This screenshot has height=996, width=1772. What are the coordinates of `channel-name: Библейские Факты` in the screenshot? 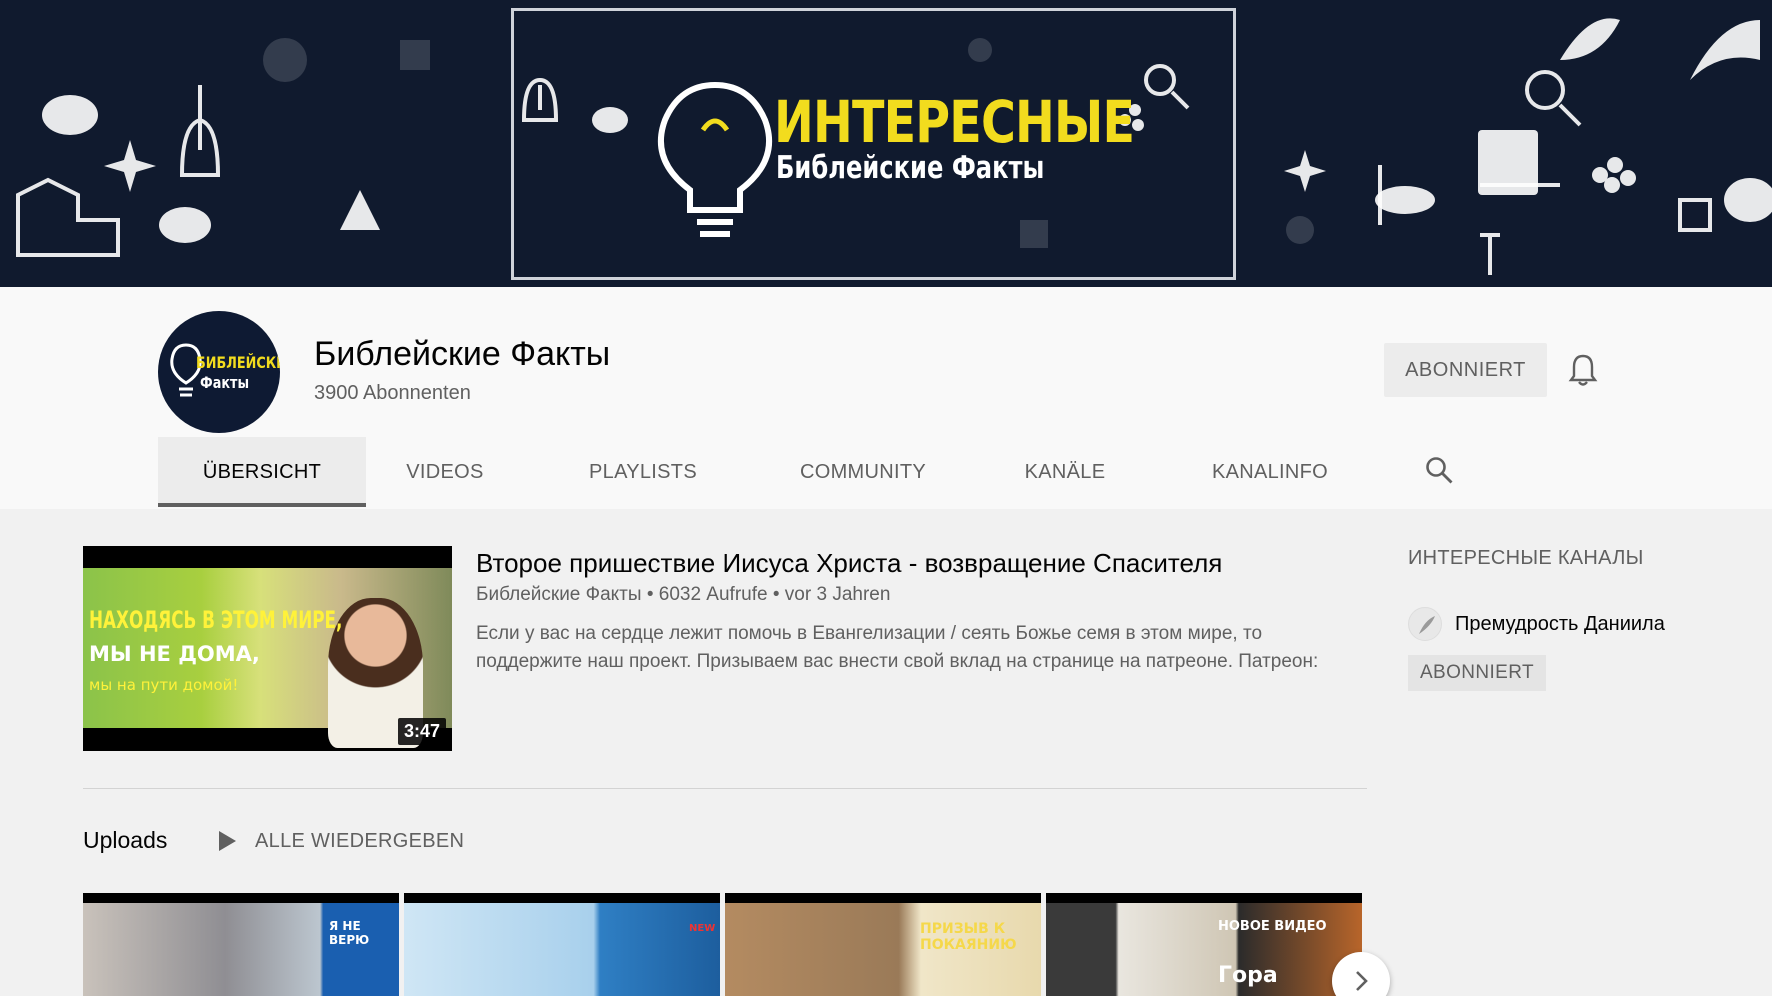 It's located at (462, 354).